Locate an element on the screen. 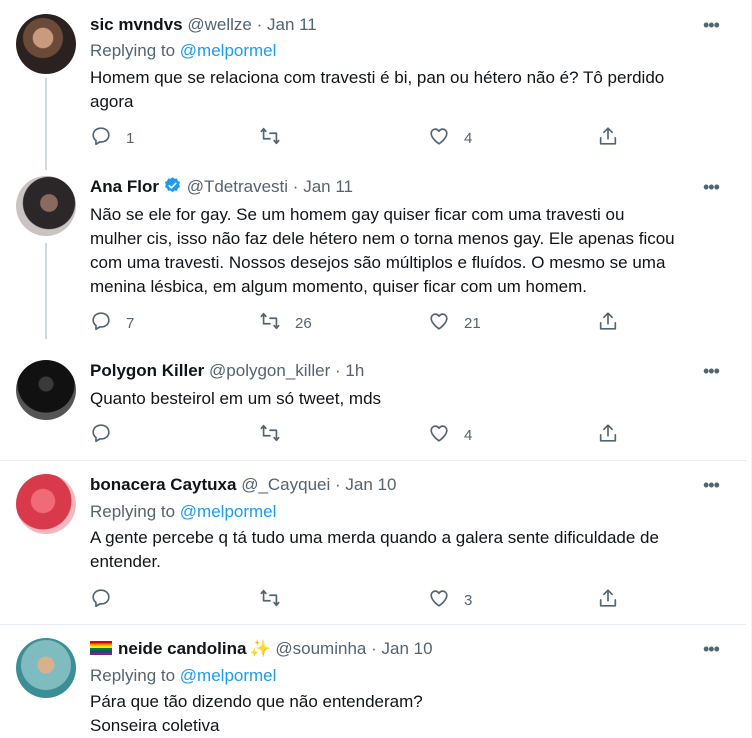 This screenshot has width=752, height=738. like-button: 3 is located at coordinates (450, 600).